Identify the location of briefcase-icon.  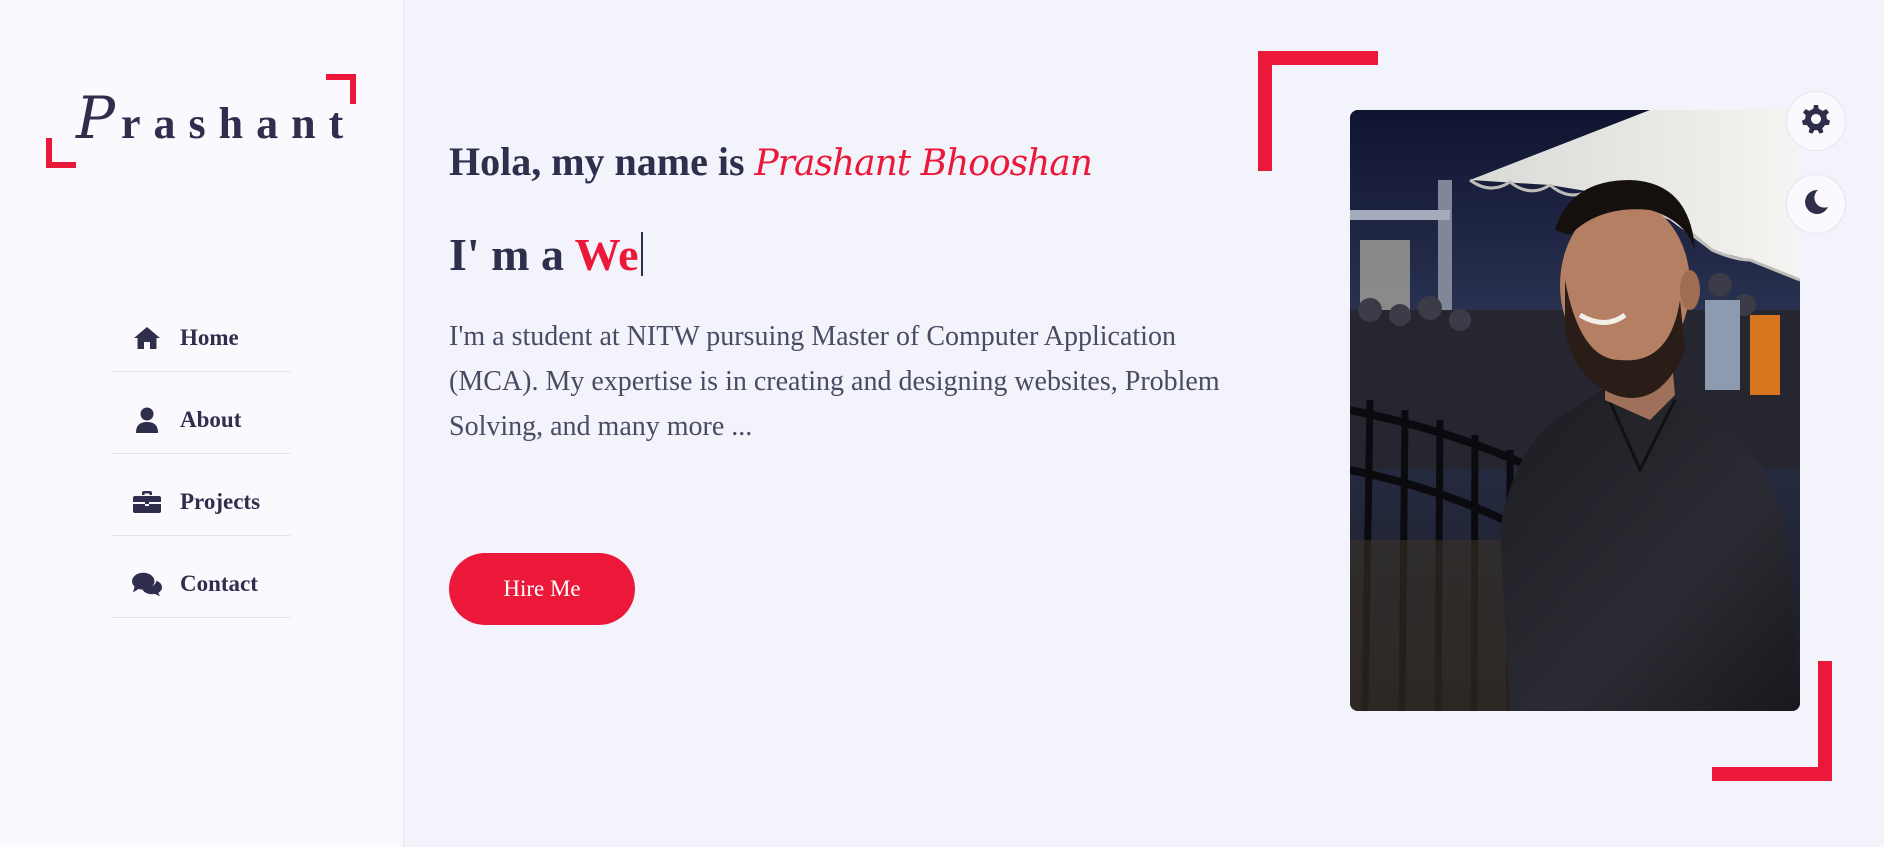
(147, 502).